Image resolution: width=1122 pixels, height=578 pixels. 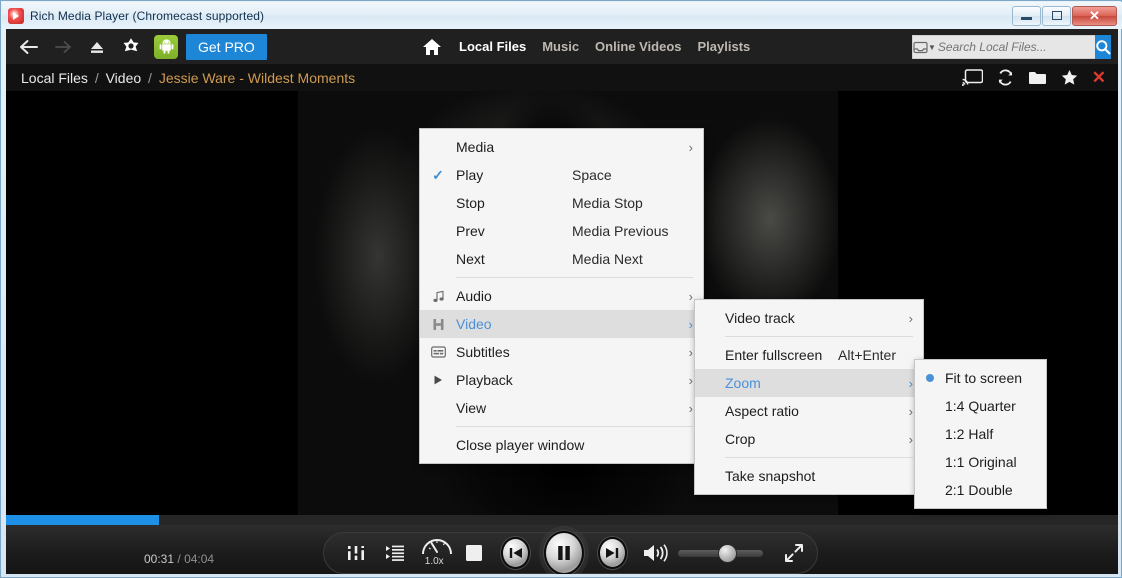 I want to click on chevron-down-icon: ▼, so click(x=932, y=47).